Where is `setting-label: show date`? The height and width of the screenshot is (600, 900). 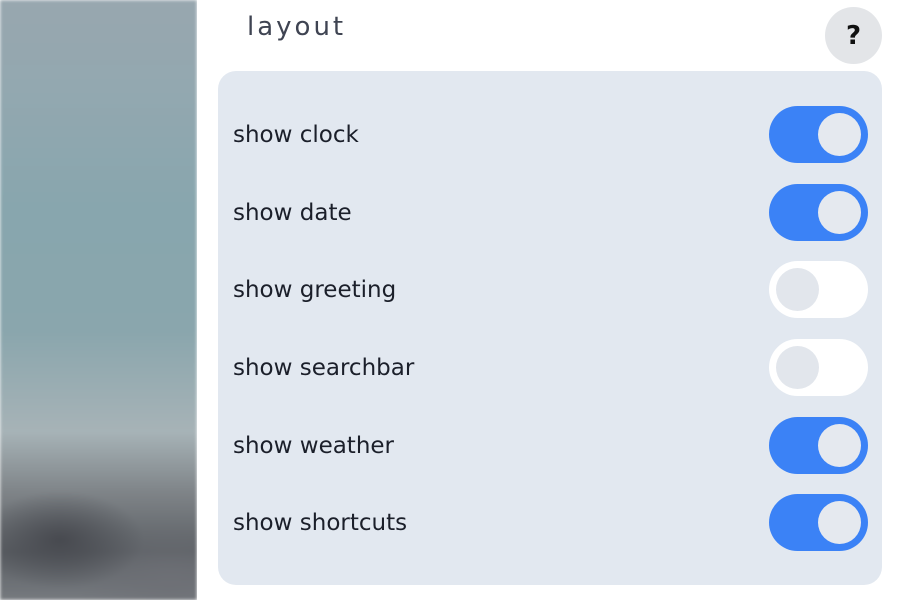 setting-label: show date is located at coordinates (292, 213).